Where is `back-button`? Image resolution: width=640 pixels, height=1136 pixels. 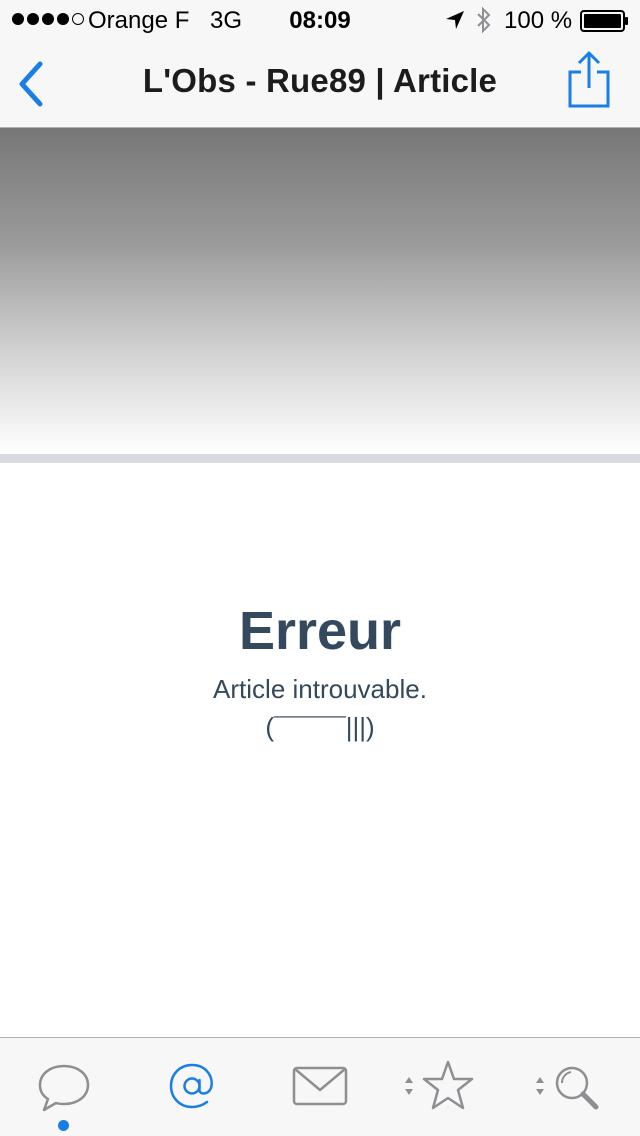
back-button is located at coordinates (32, 84).